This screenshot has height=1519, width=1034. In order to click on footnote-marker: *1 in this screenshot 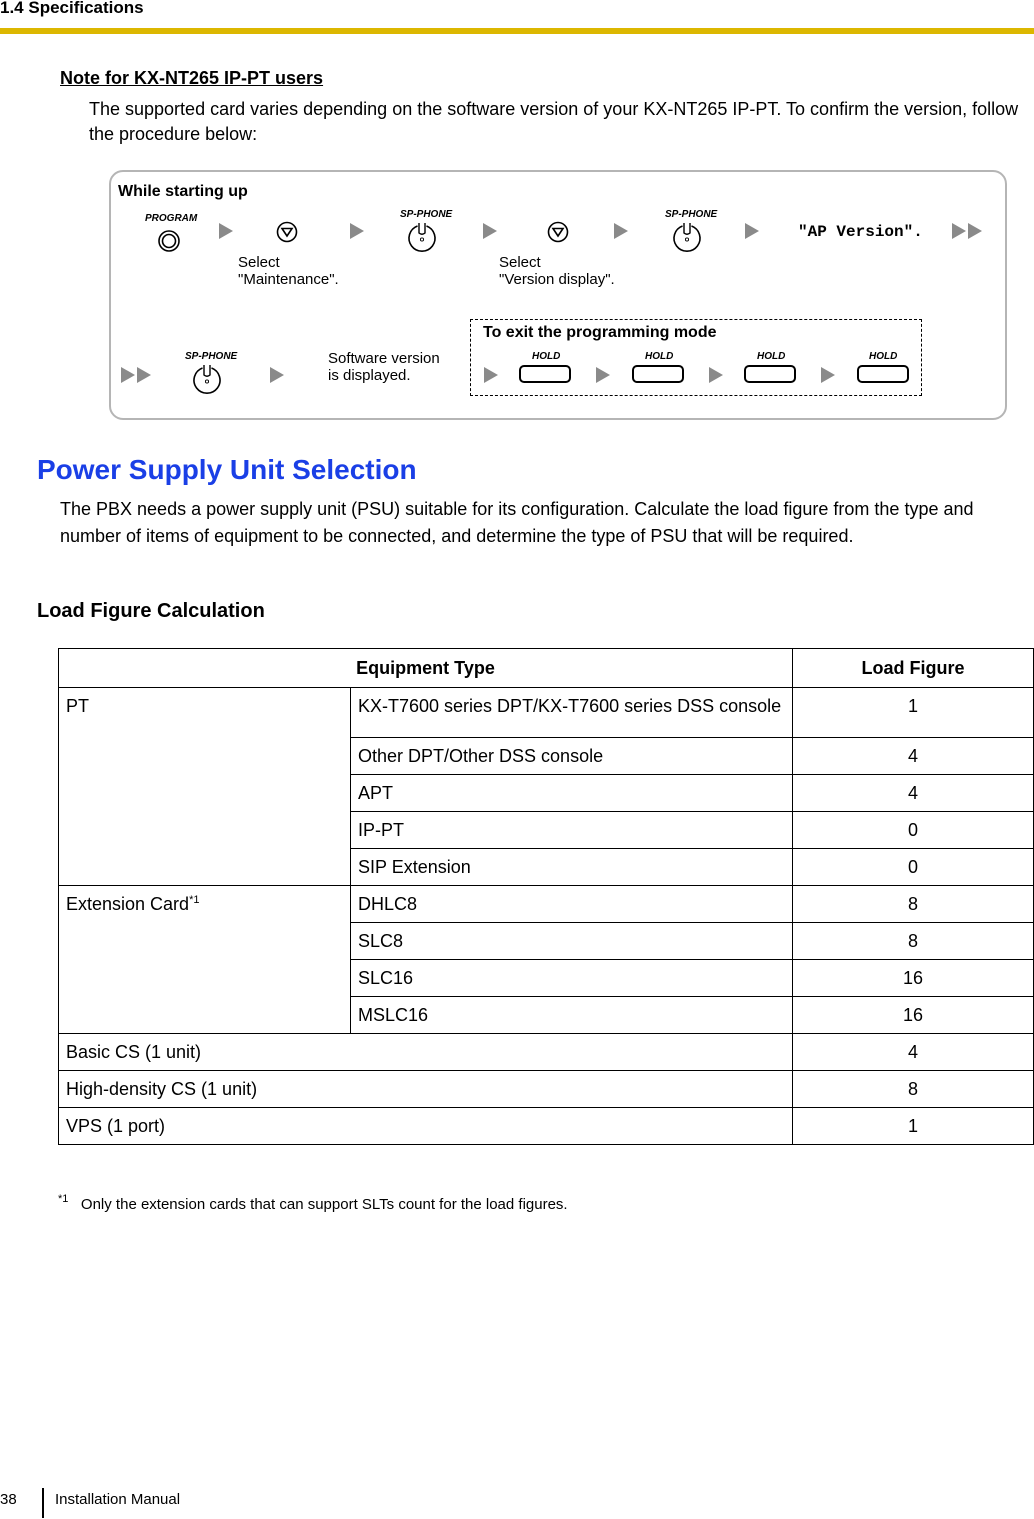, I will do `click(63, 1199)`.